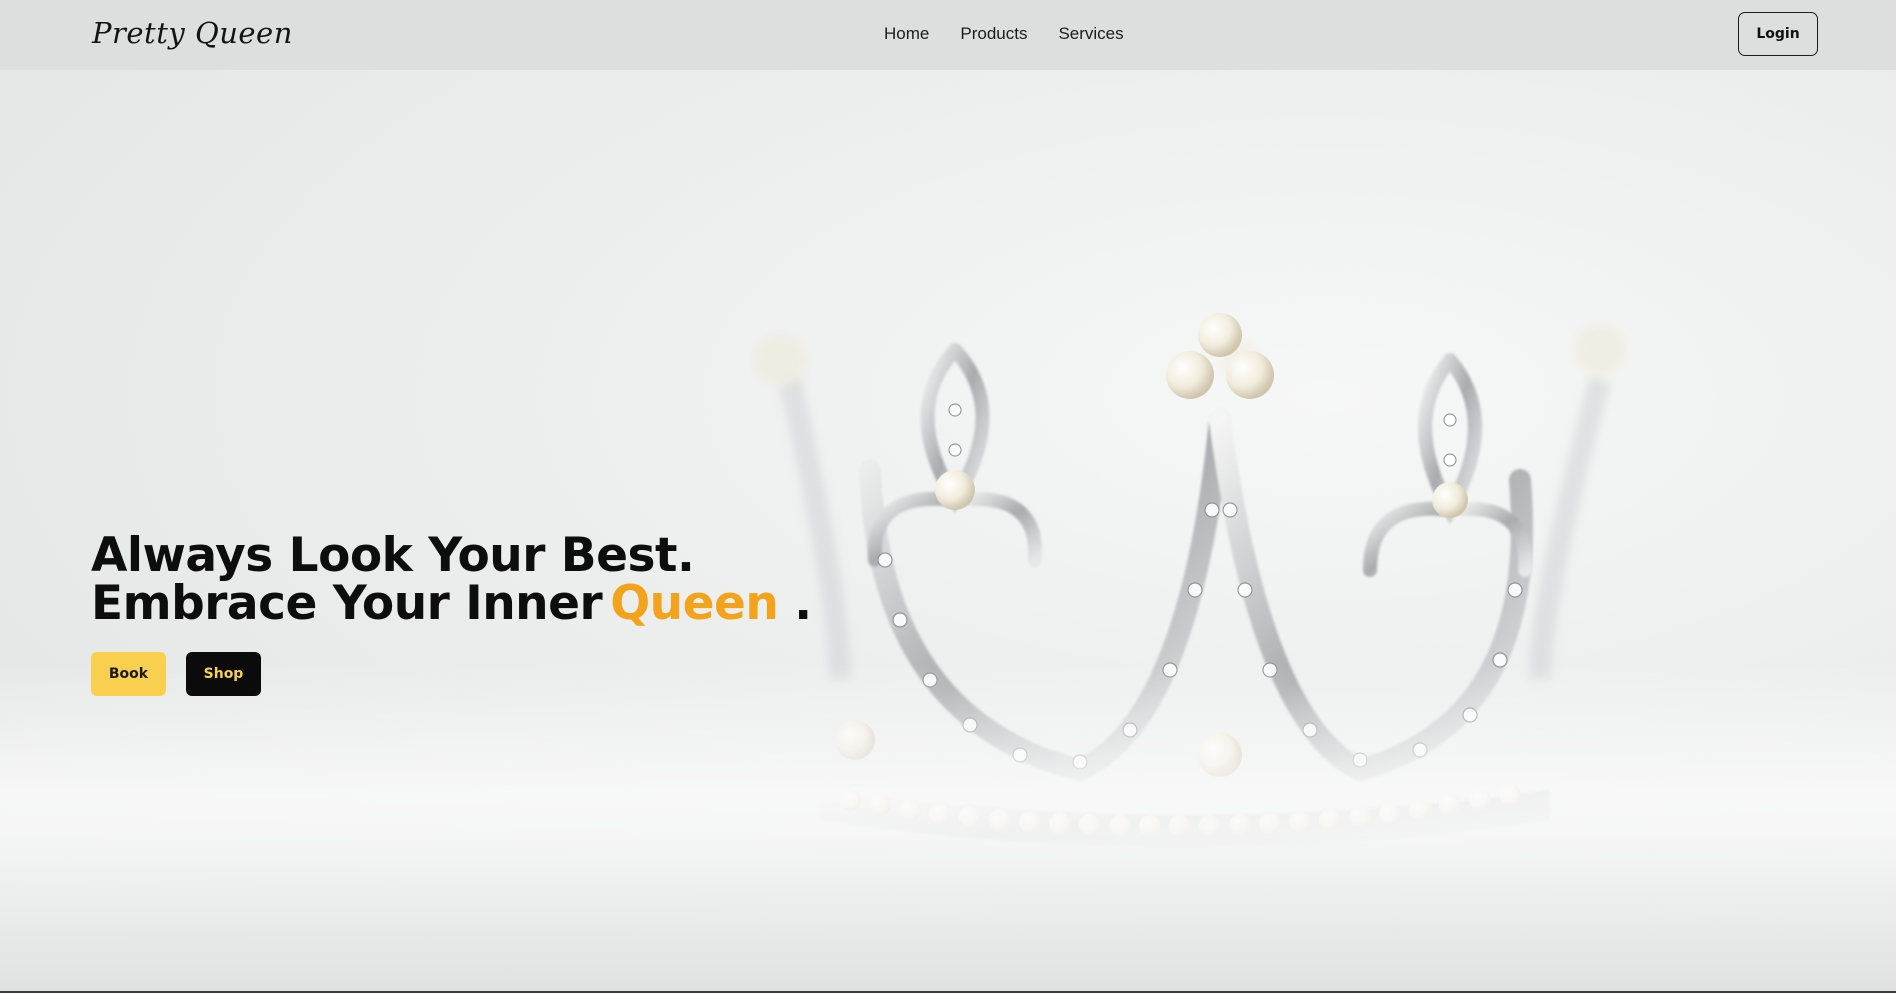 Image resolution: width=1896 pixels, height=993 pixels. What do you see at coordinates (906, 34) in the screenshot?
I see `nav-home-link: Home` at bounding box center [906, 34].